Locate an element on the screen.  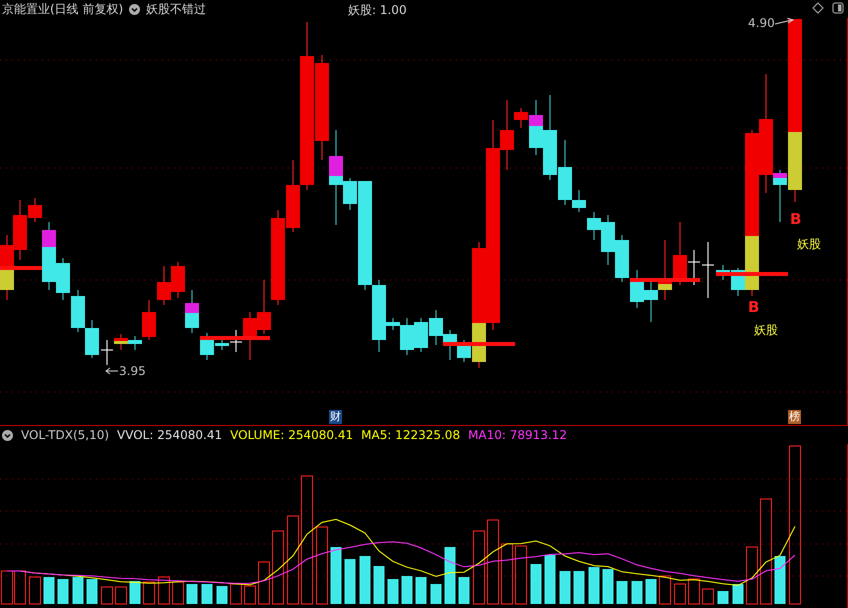
low-price-label: 3.95 is located at coordinates (132, 371).